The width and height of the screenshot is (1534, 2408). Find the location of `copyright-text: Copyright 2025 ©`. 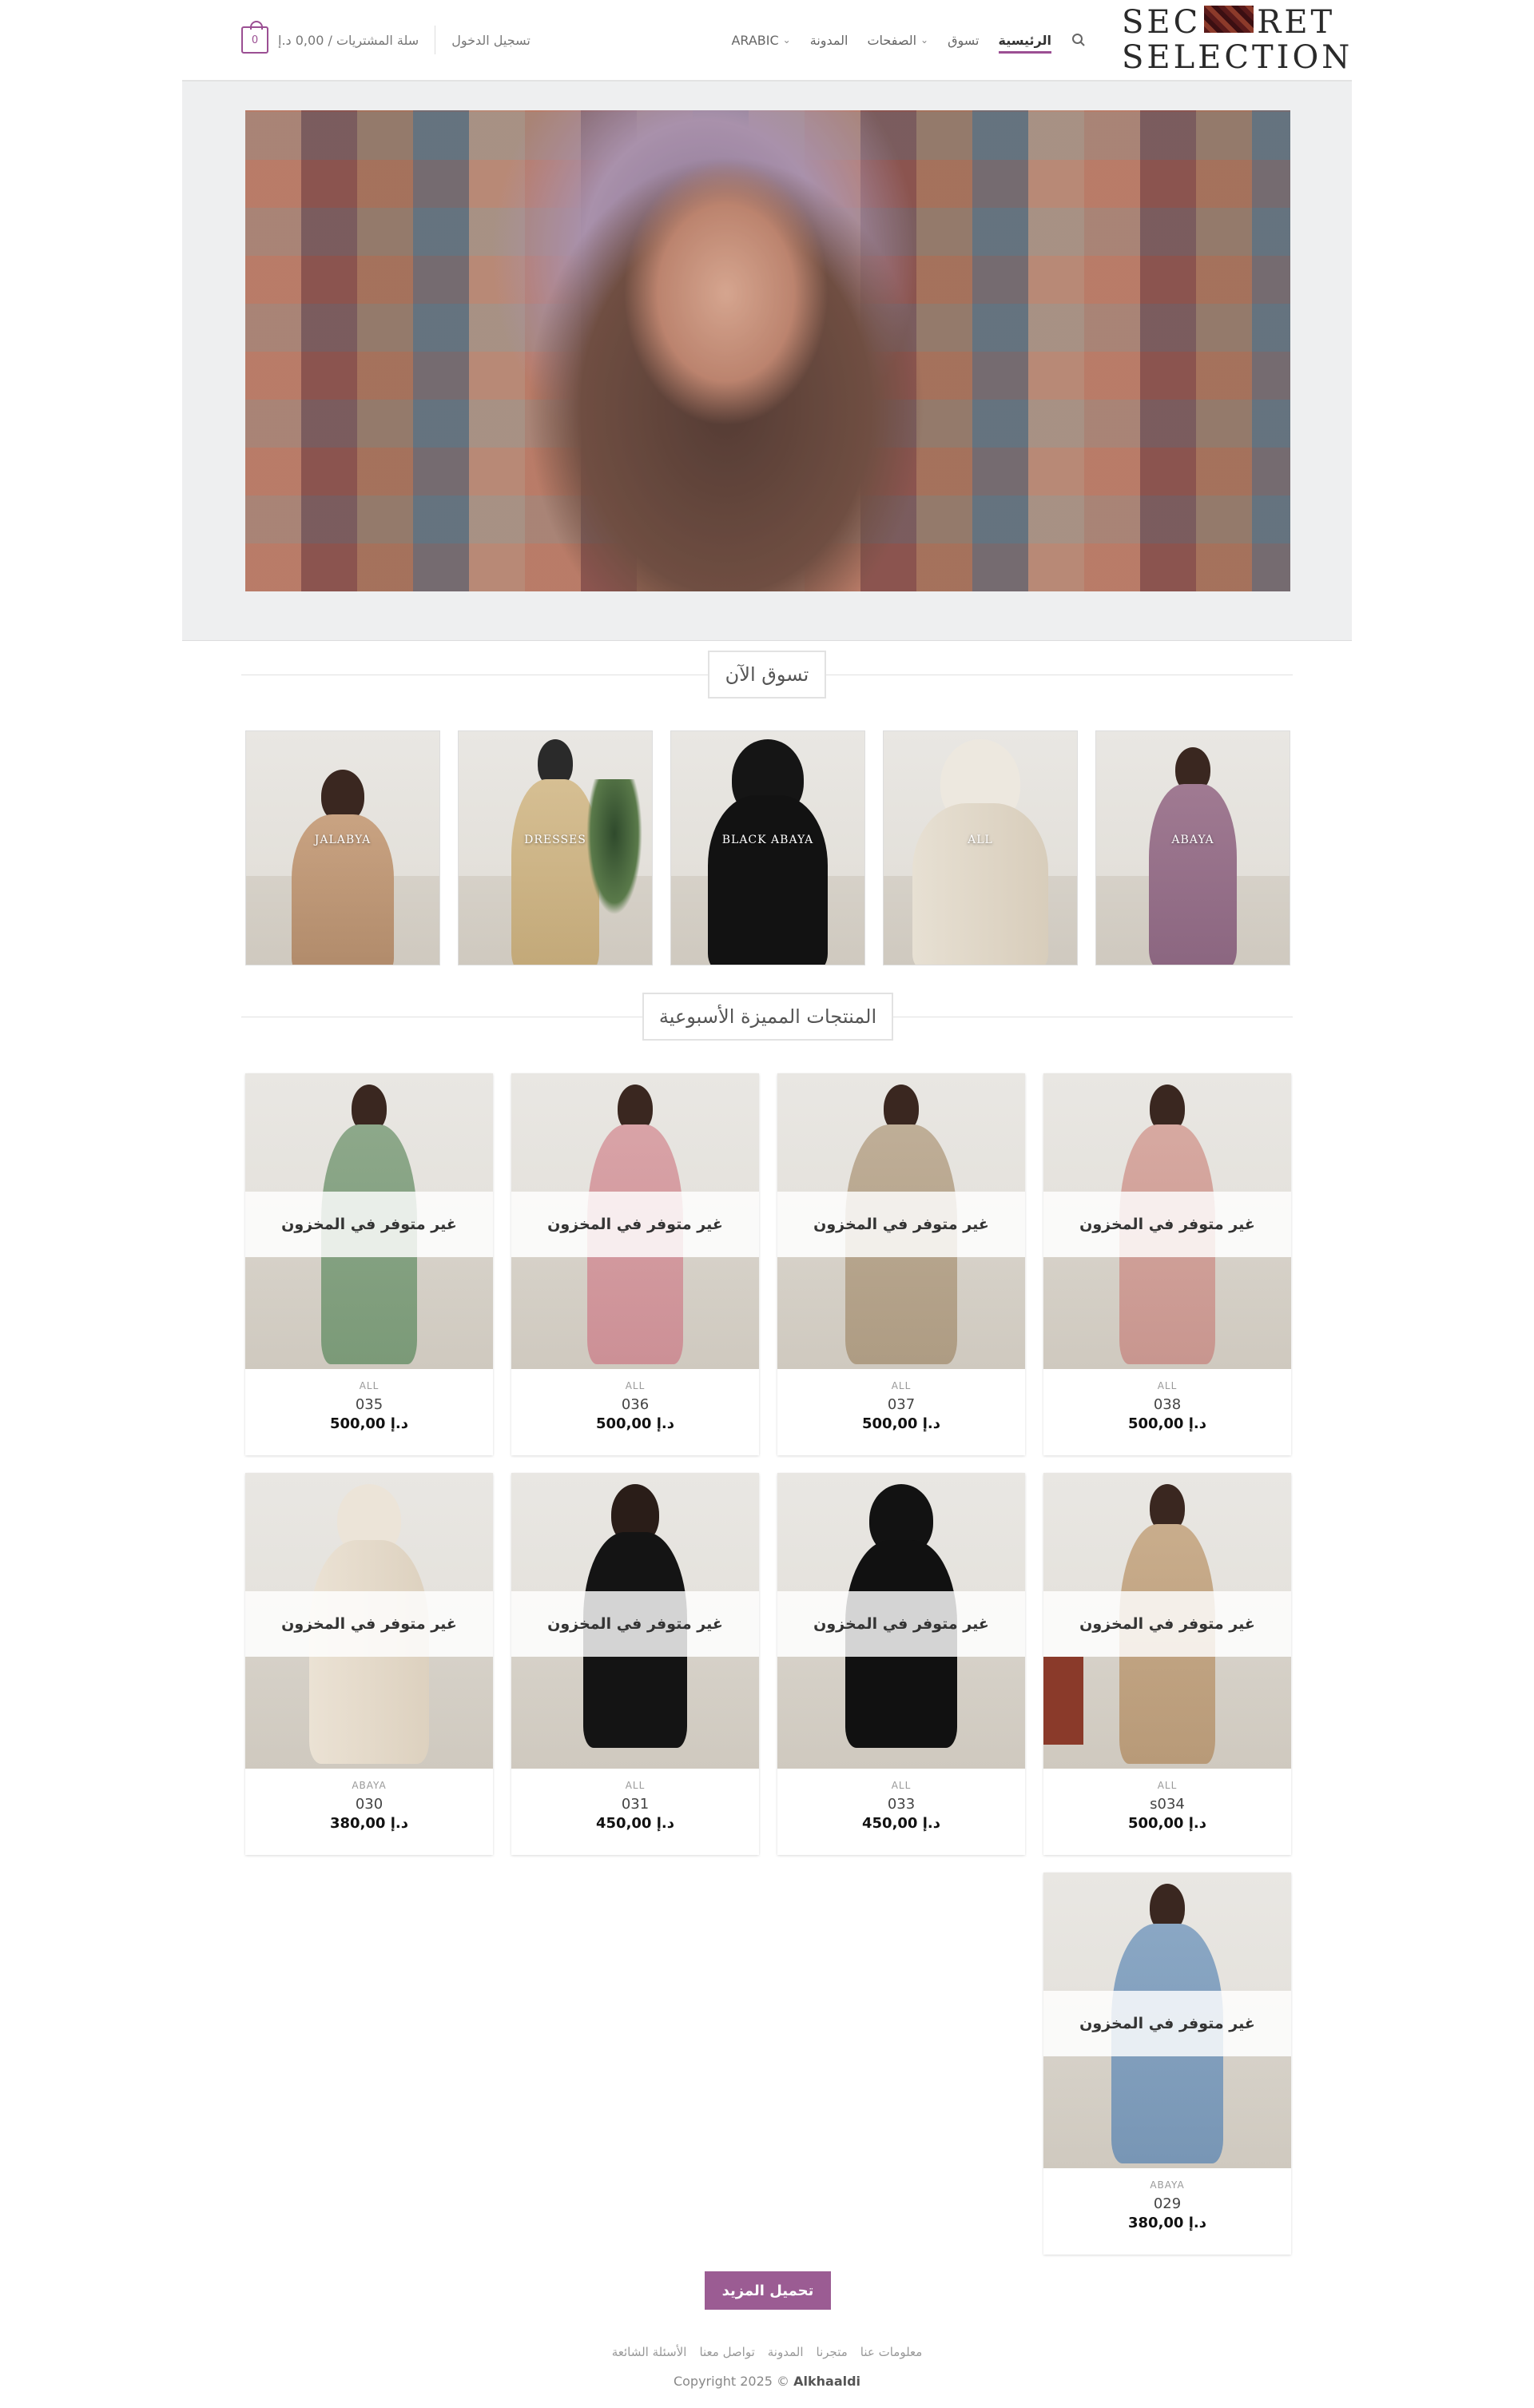

copyright-text: Copyright 2025 © is located at coordinates (731, 2381).